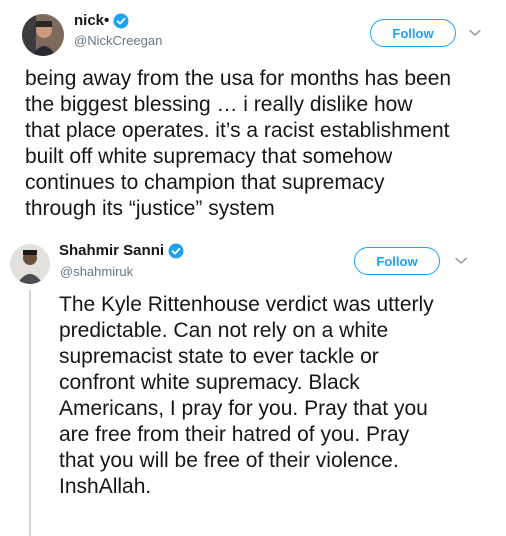 Image resolution: width=506 pixels, height=536 pixels. Describe the element at coordinates (111, 250) in the screenshot. I see `display-name: Shahmir Sanni` at that location.